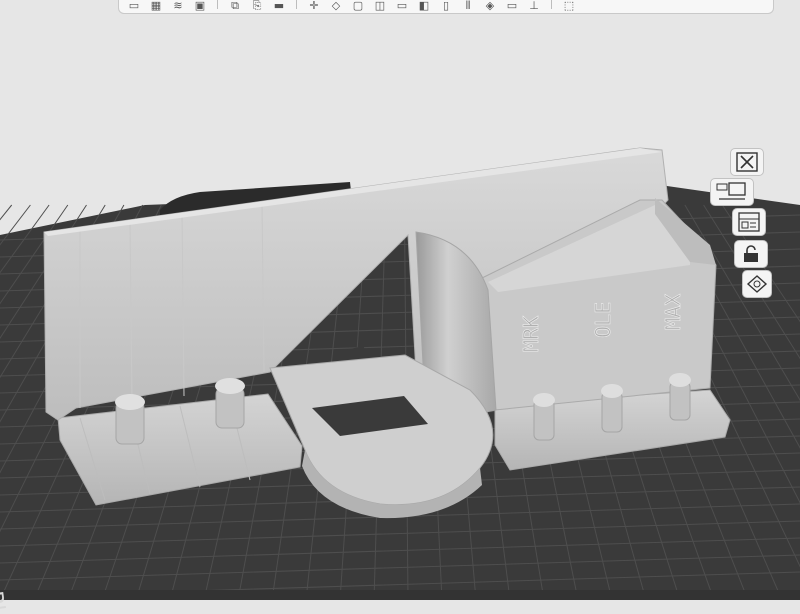 This screenshot has height=614, width=800. I want to click on add-object-icon: ▭, so click(134, 5).